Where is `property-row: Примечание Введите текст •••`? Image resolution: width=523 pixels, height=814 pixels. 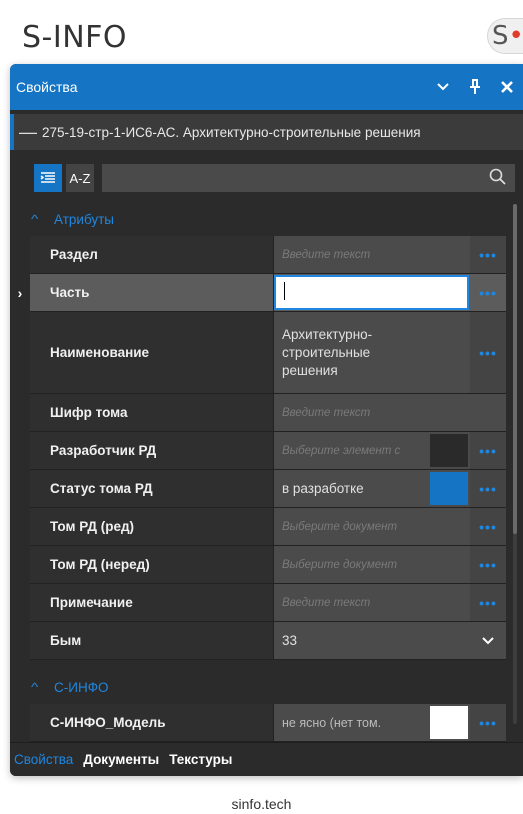
property-row: Примечание Введите текст ••• is located at coordinates (268, 603).